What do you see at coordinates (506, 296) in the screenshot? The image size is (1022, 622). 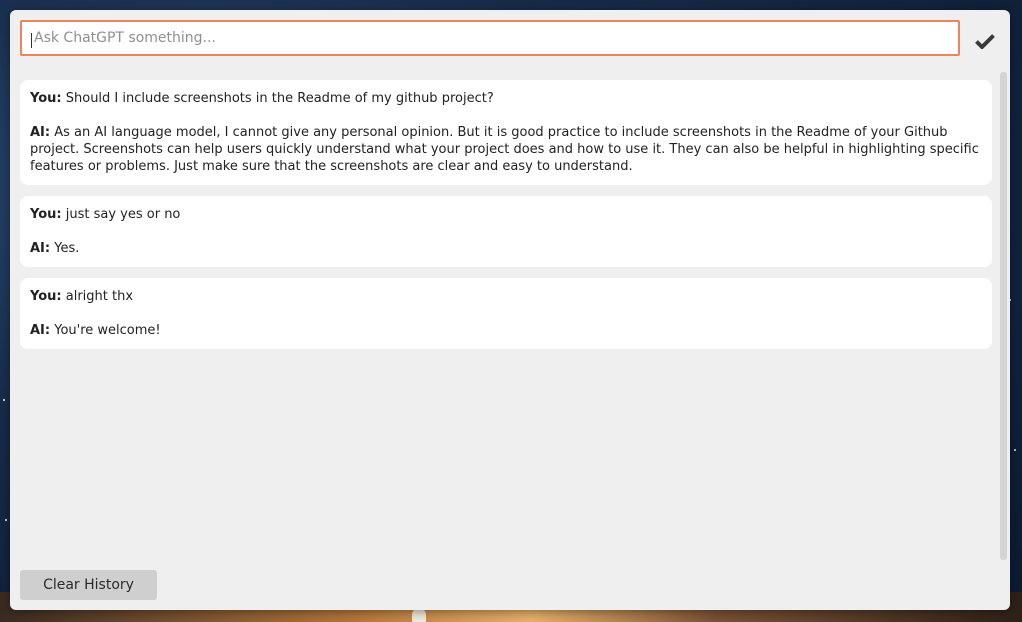 I see `user-message: You: alright thx` at bounding box center [506, 296].